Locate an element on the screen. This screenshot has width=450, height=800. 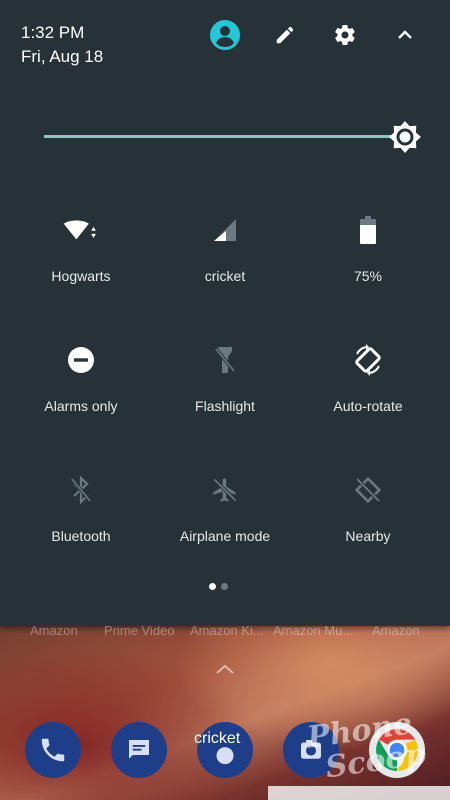
tile-auto-rotate: Auto-rotate is located at coordinates (368, 385).